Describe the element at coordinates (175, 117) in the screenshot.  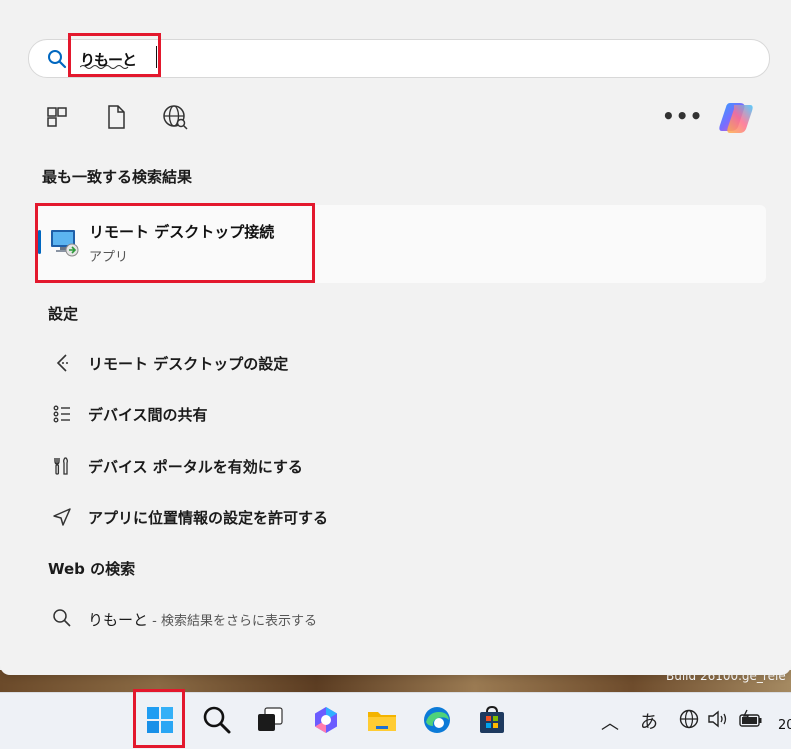
I see `web-filter-icon` at that location.